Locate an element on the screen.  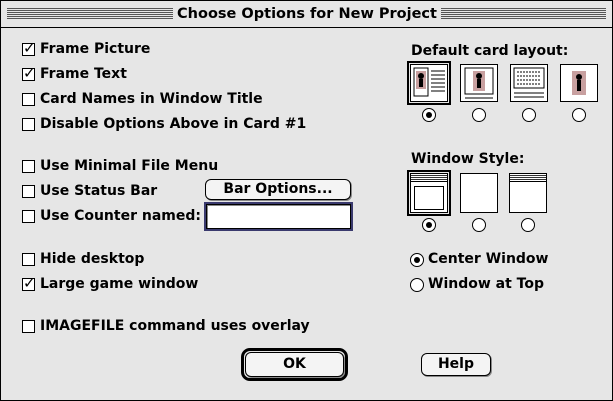
window-plain-icon is located at coordinates (479, 193).